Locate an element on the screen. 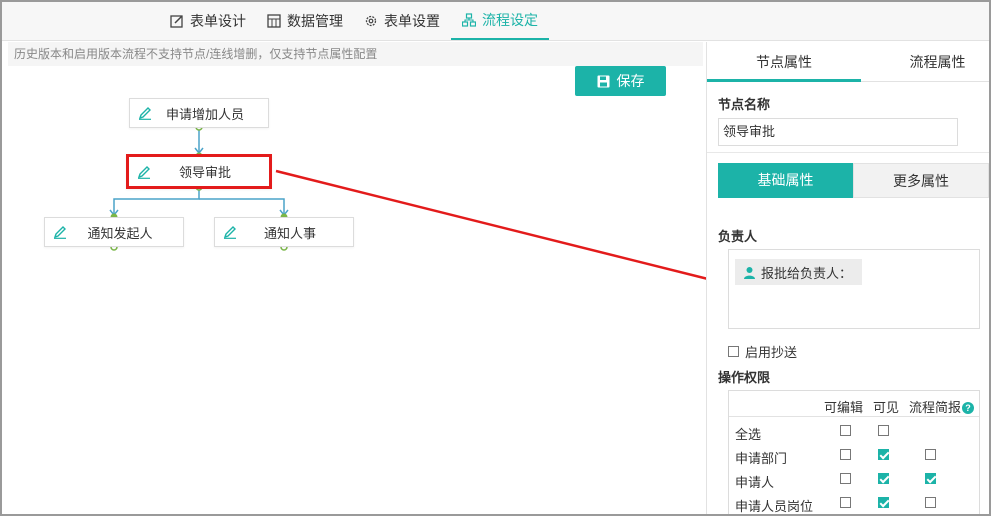 The width and height of the screenshot is (991, 516). read-only-notice: 历史版本和启用版本流程不支持节点/连线增删，仅支持节点属性配置 is located at coordinates (355, 54).